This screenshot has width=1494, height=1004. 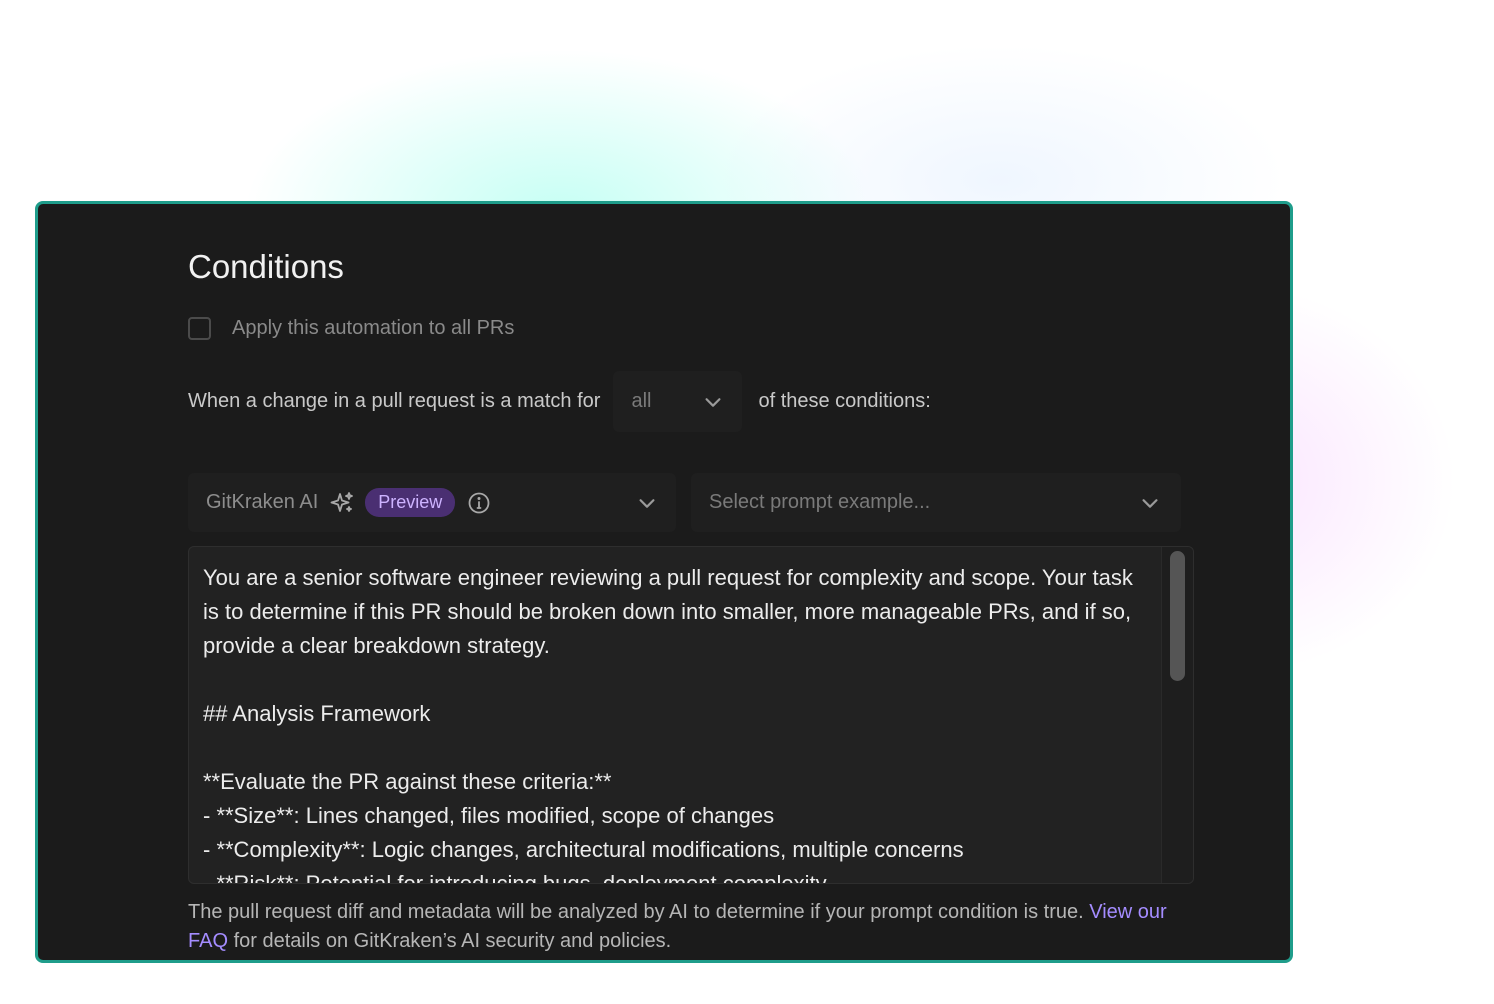 What do you see at coordinates (479, 503) in the screenshot?
I see `info-icon` at bounding box center [479, 503].